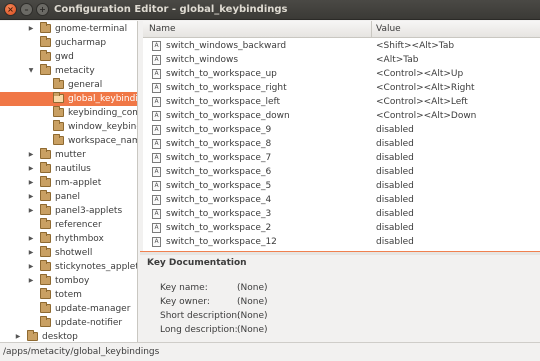 This screenshot has width=540, height=361. What do you see at coordinates (341, 200) in the screenshot?
I see `list-row: Aswitch_to_workspace_4 disabled` at bounding box center [341, 200].